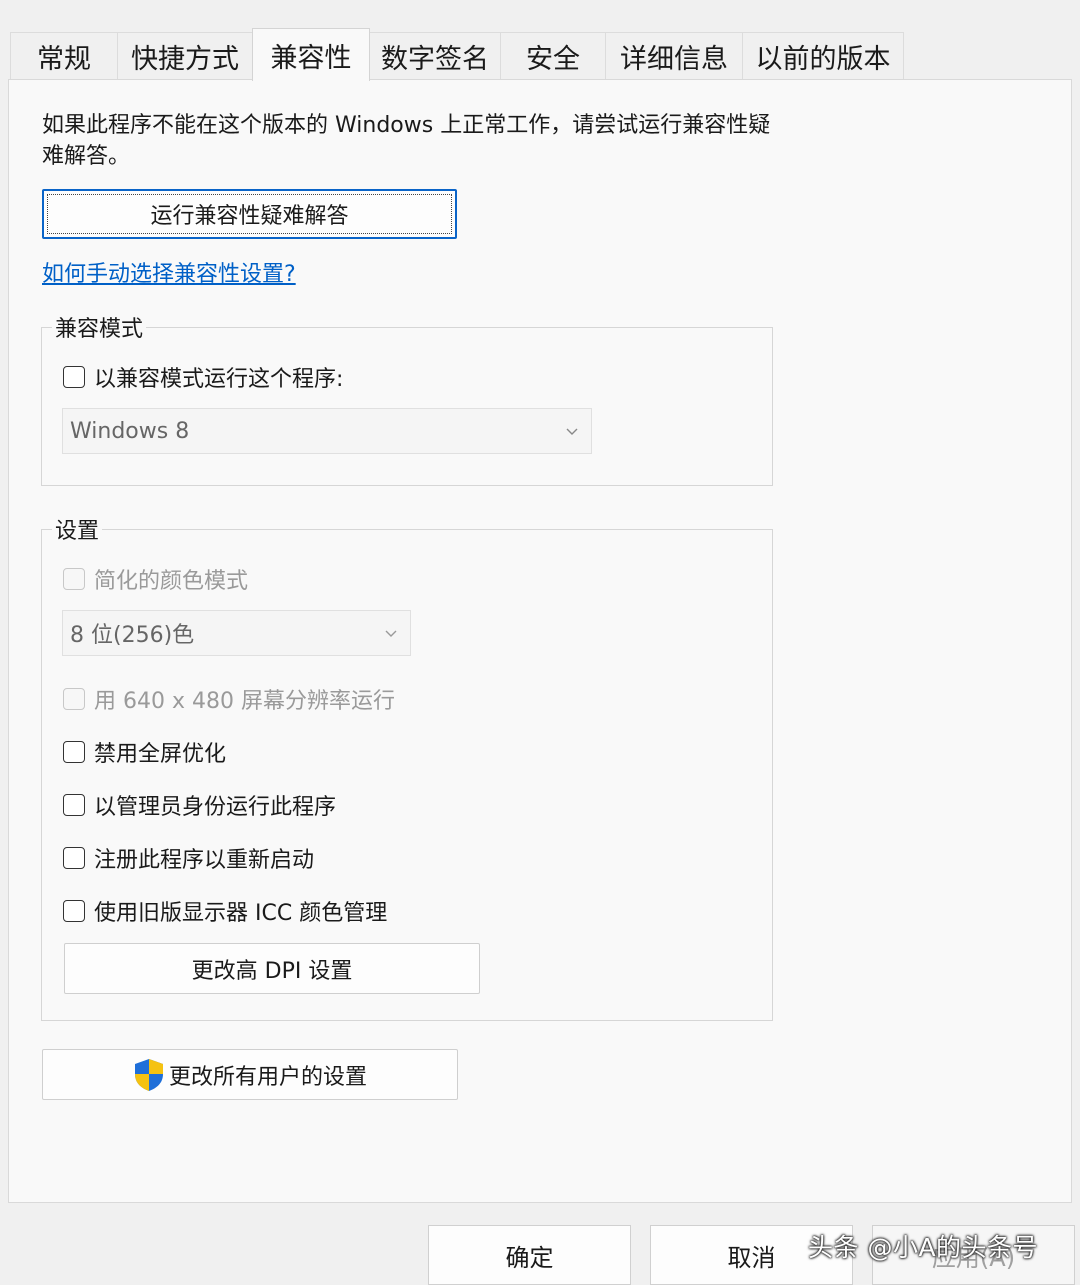 This screenshot has width=1080, height=1285. What do you see at coordinates (74, 699) in the screenshot?
I see `res-640-checkbox` at bounding box center [74, 699].